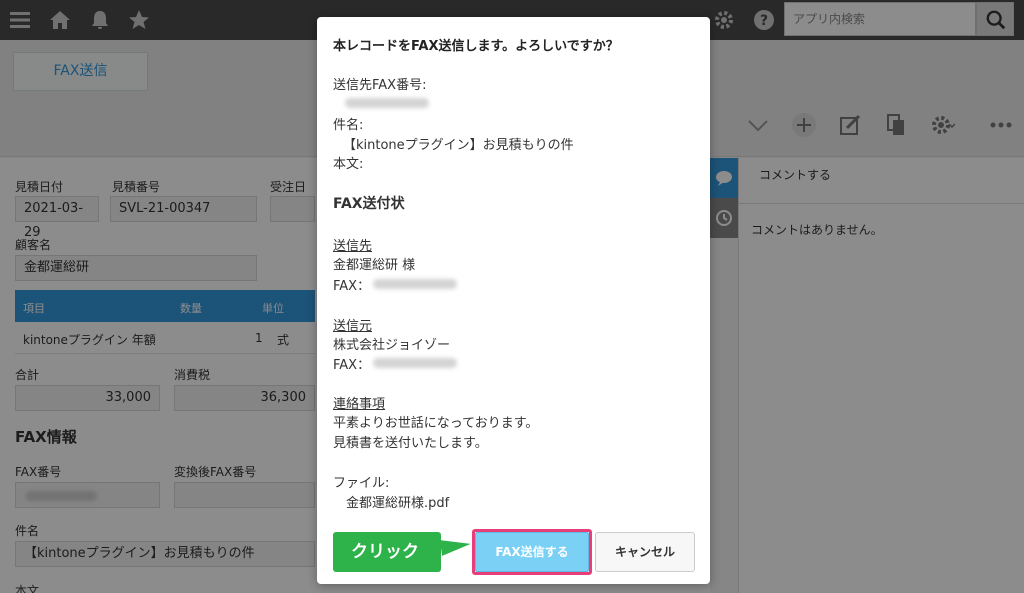 This screenshot has height=593, width=1024. What do you see at coordinates (348, 125) in the screenshot?
I see `subject-label: 件名:` at bounding box center [348, 125].